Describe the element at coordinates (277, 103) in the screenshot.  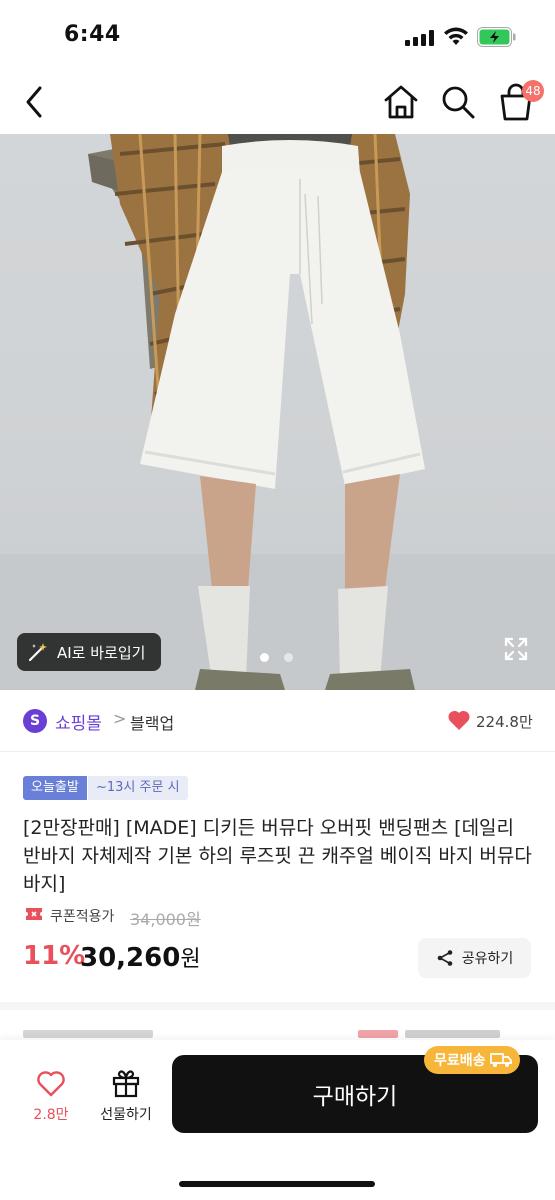
I see `top-nav-bar` at that location.